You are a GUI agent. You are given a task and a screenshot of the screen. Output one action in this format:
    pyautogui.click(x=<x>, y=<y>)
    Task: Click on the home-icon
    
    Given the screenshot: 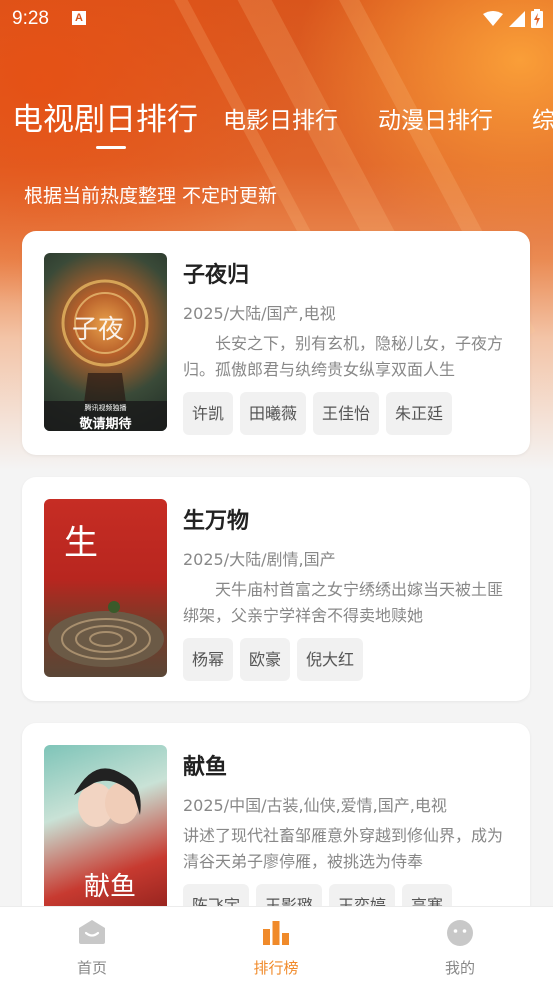 What is the action you would take?
    pyautogui.click(x=92, y=932)
    